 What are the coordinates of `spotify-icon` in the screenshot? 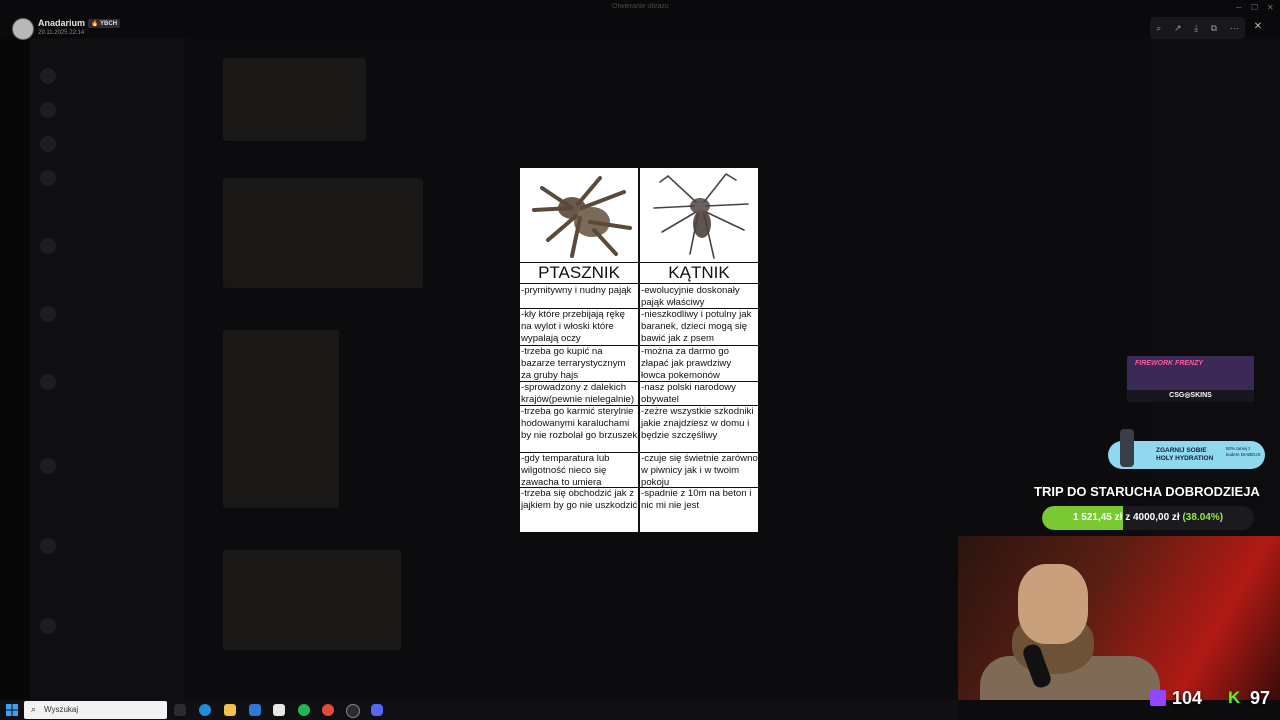 It's located at (304, 710).